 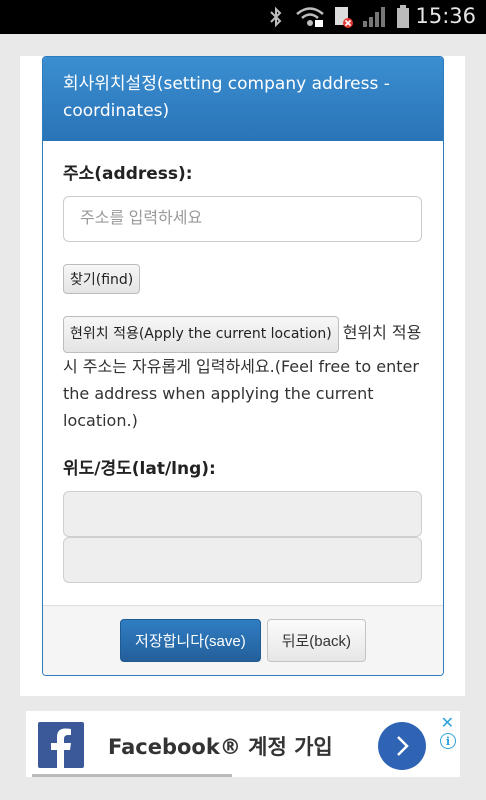 I want to click on bluetooth-icon, so click(x=276, y=17).